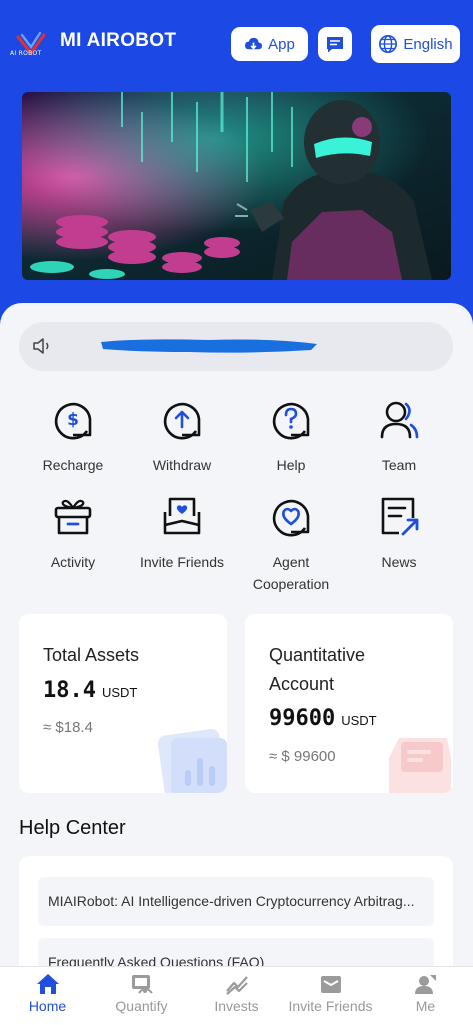  Describe the element at coordinates (399, 465) in the screenshot. I see `team-label: Team` at that location.